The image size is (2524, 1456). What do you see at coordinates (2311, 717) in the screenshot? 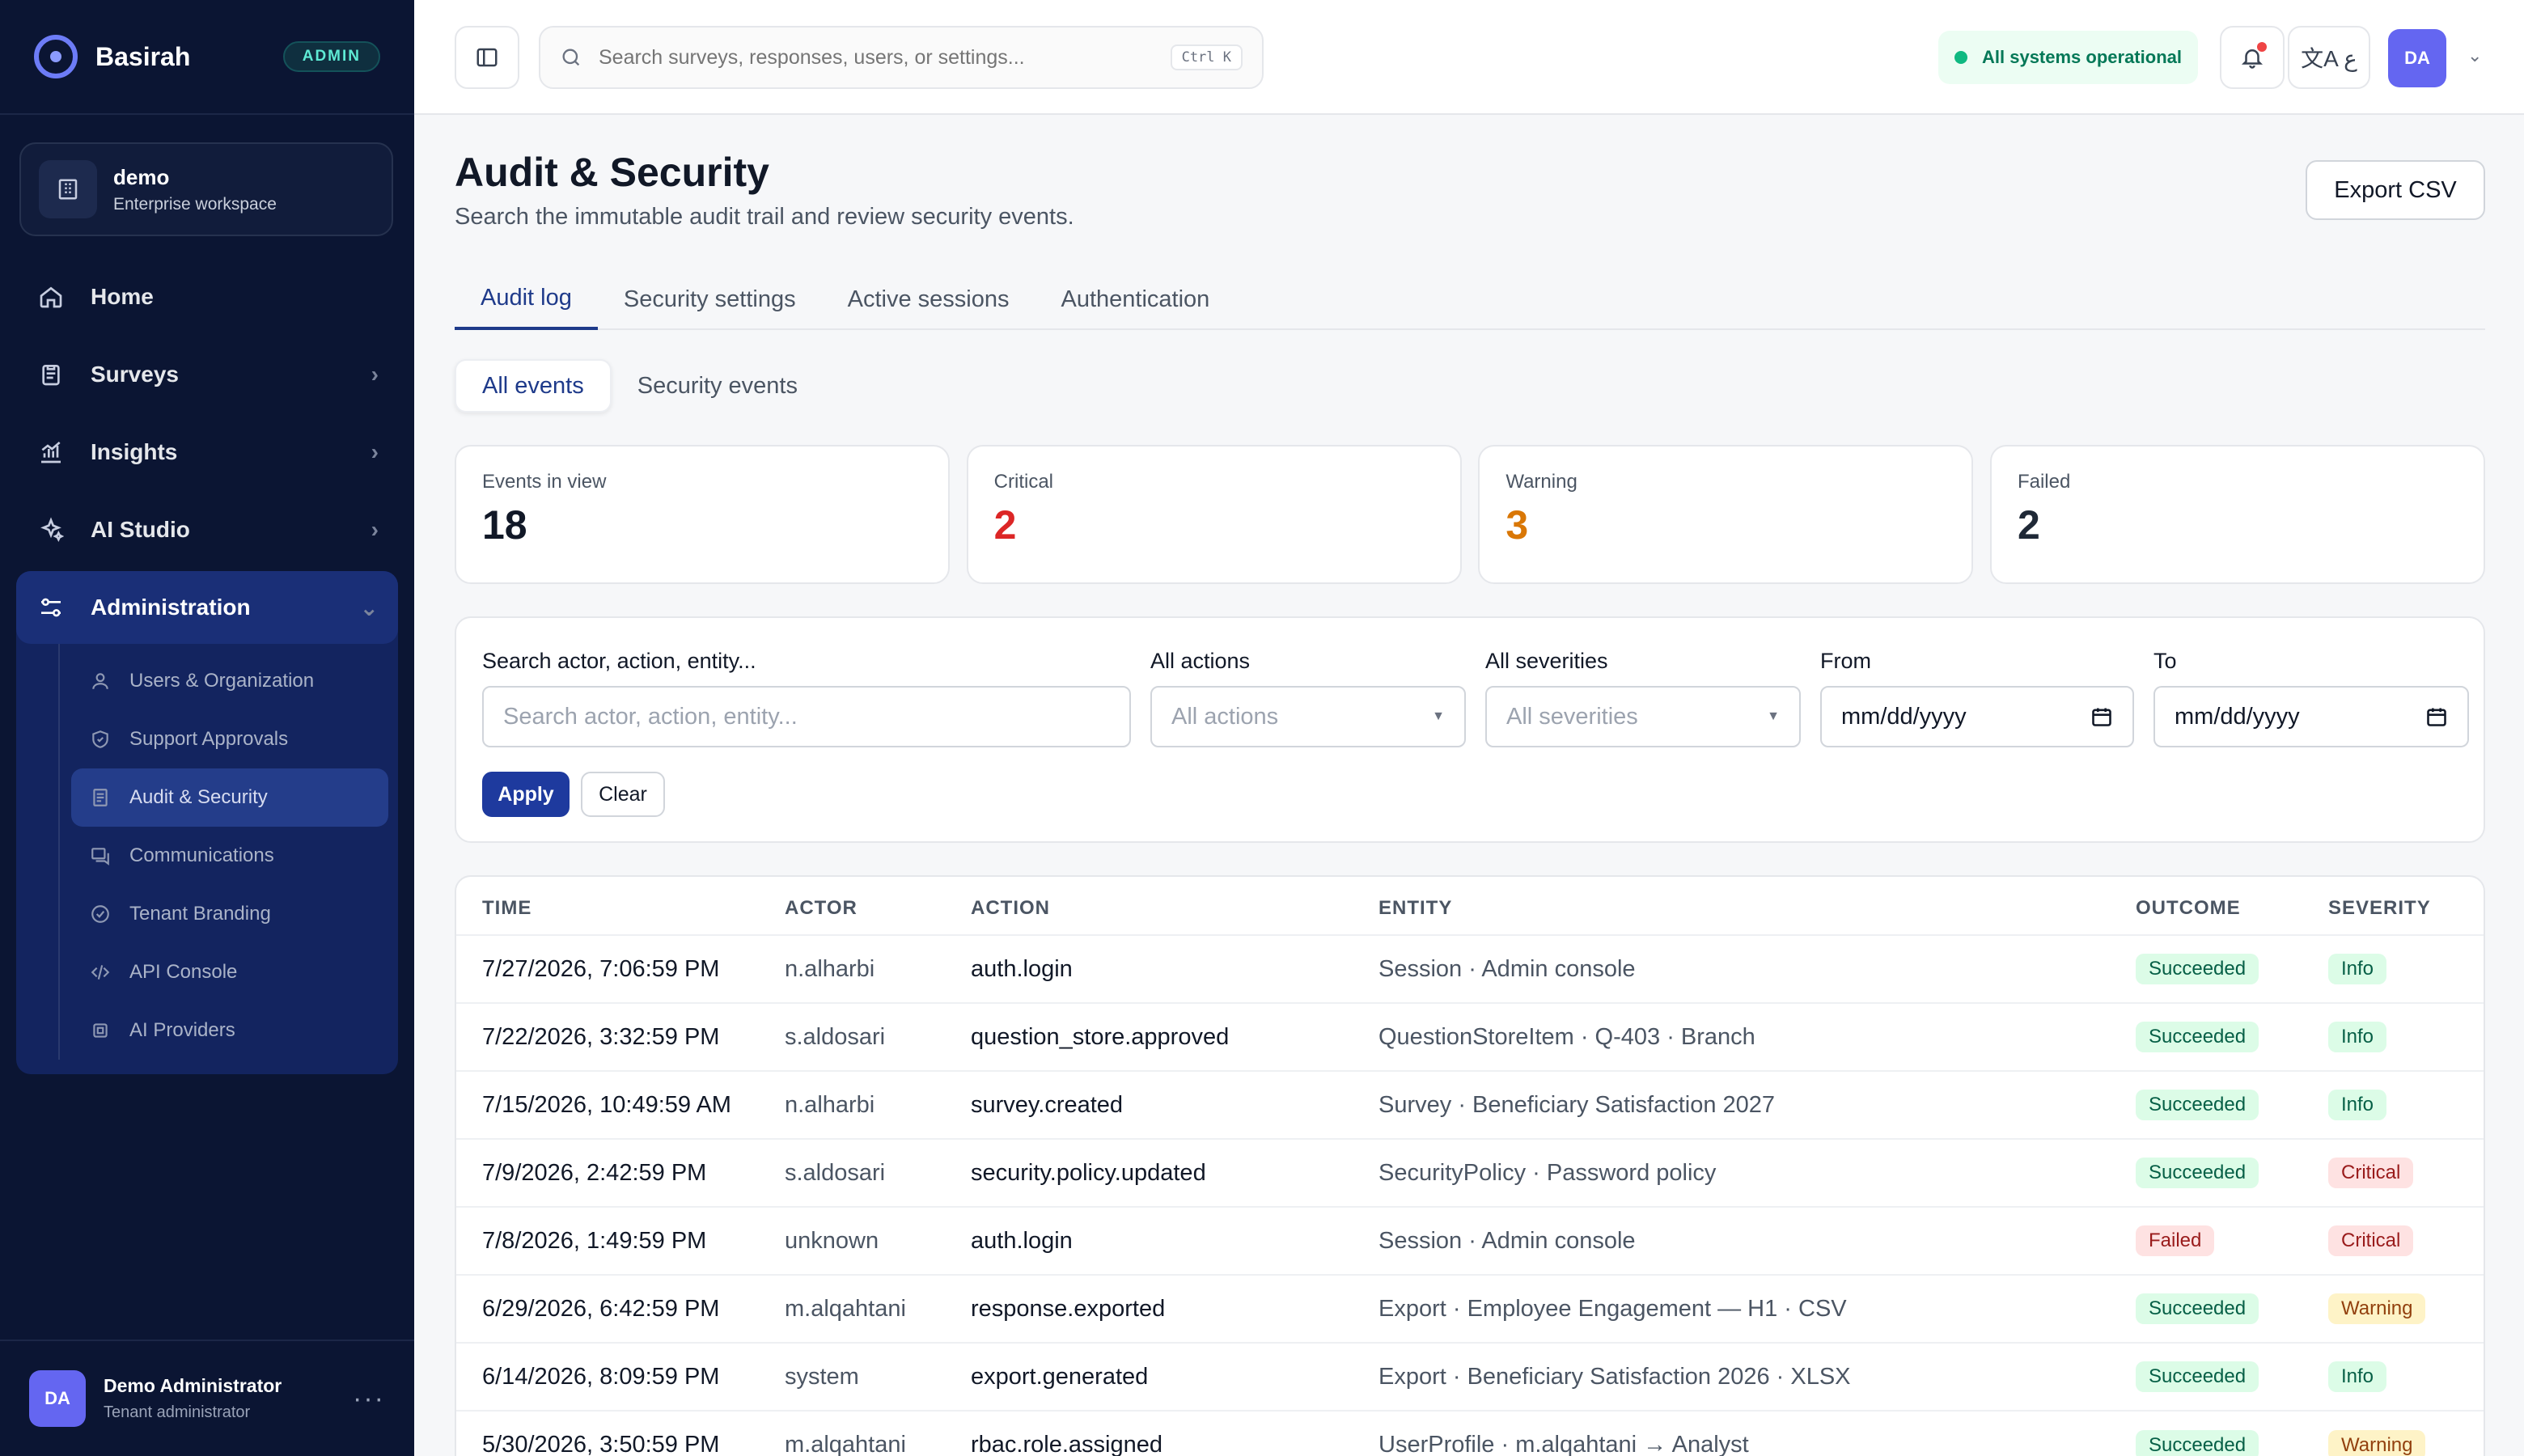
I see `to-date-input: mm/dd/yyyy` at bounding box center [2311, 717].